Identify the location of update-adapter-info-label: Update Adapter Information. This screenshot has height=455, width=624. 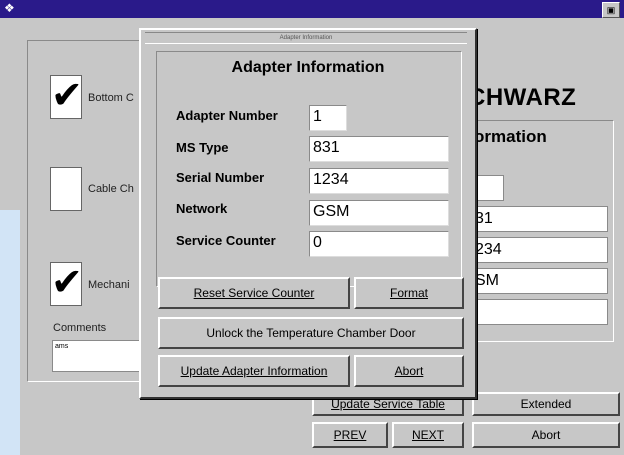
(254, 371).